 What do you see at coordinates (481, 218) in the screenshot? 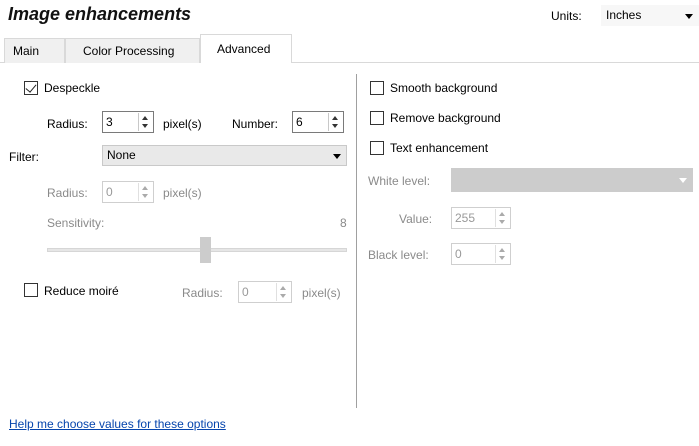
I see `value-stepper: 255` at bounding box center [481, 218].